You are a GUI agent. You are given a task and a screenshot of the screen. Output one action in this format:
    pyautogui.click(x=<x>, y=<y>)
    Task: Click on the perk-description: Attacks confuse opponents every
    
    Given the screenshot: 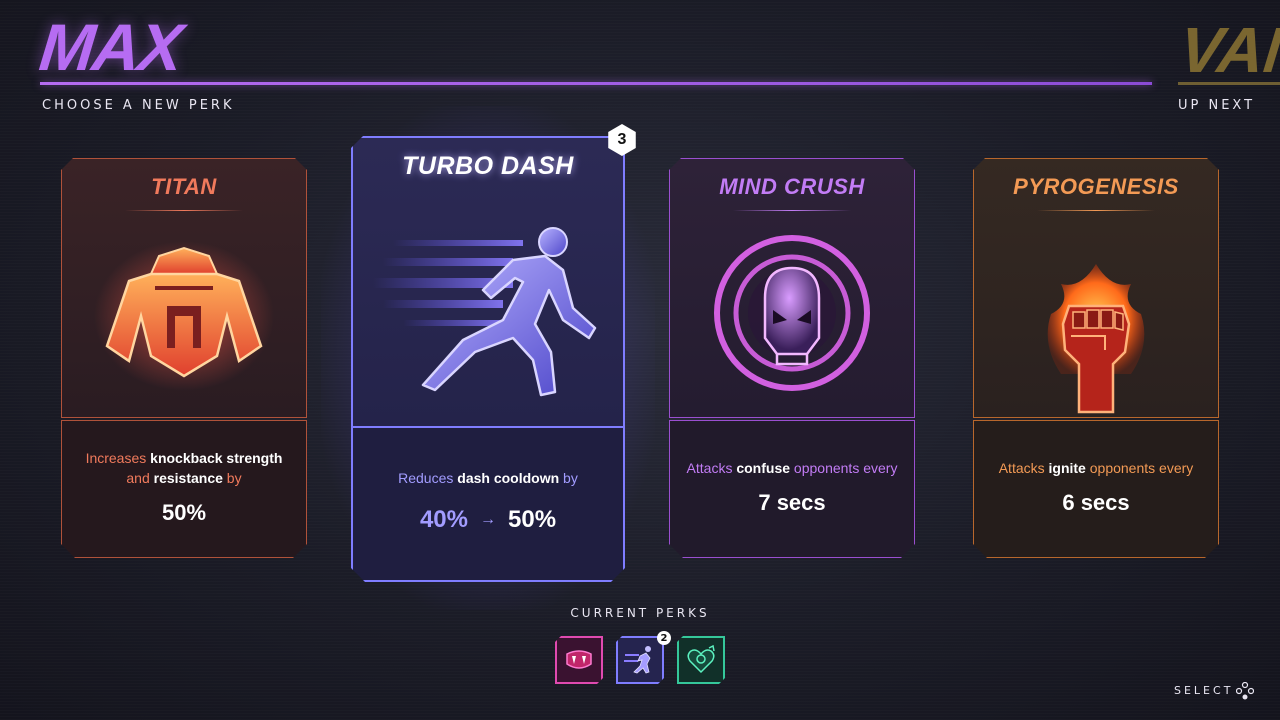 What is the action you would take?
    pyautogui.click(x=792, y=468)
    